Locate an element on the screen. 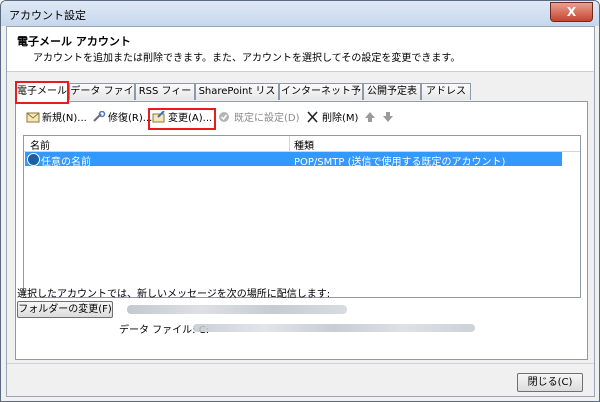 This screenshot has height=402, width=600. arrow-up-icon is located at coordinates (370, 117).